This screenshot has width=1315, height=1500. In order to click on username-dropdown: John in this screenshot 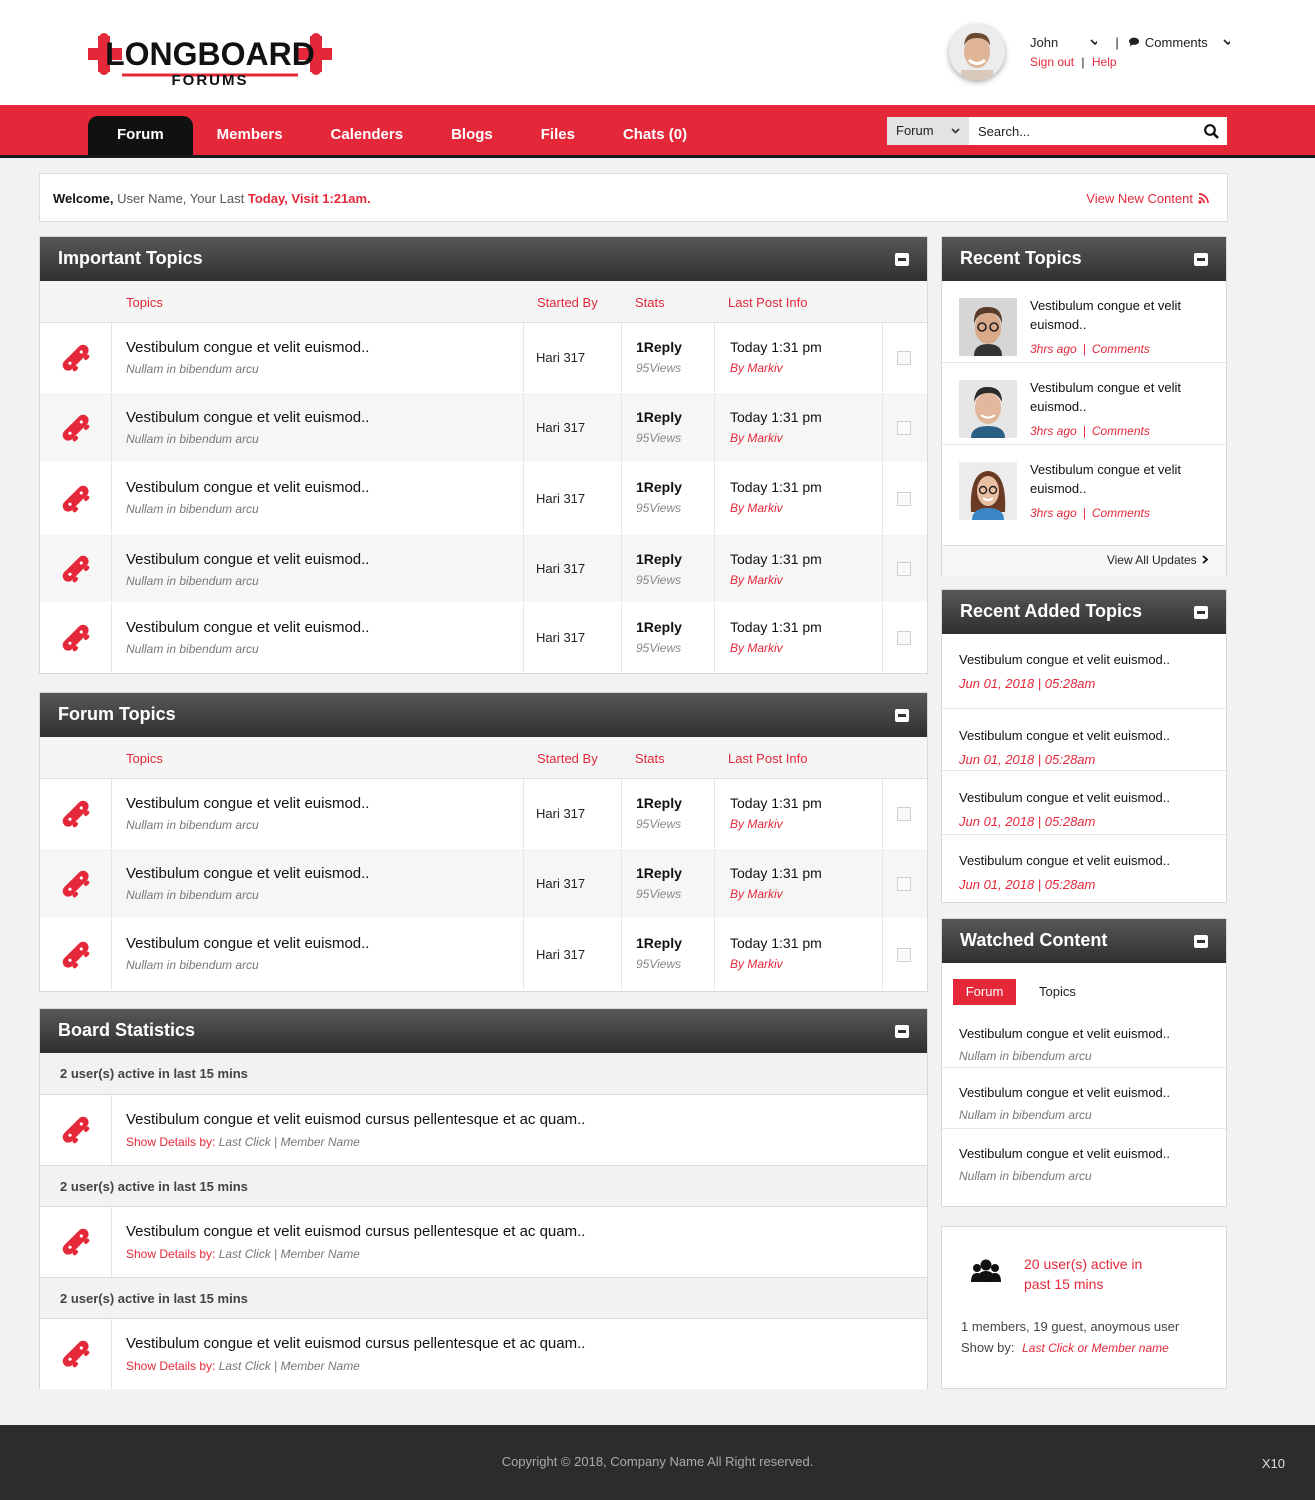, I will do `click(1044, 42)`.